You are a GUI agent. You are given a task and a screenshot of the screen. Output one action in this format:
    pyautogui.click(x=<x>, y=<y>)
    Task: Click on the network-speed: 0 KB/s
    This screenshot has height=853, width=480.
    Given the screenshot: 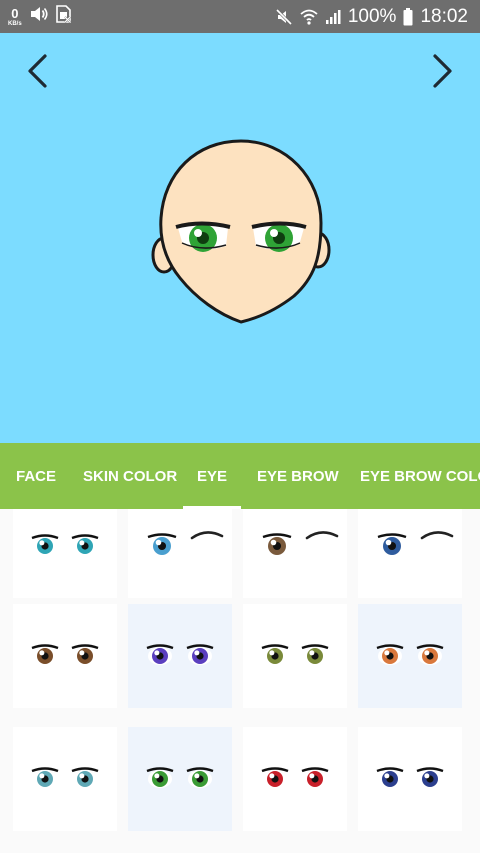 What is the action you would take?
    pyautogui.click(x=15, y=17)
    